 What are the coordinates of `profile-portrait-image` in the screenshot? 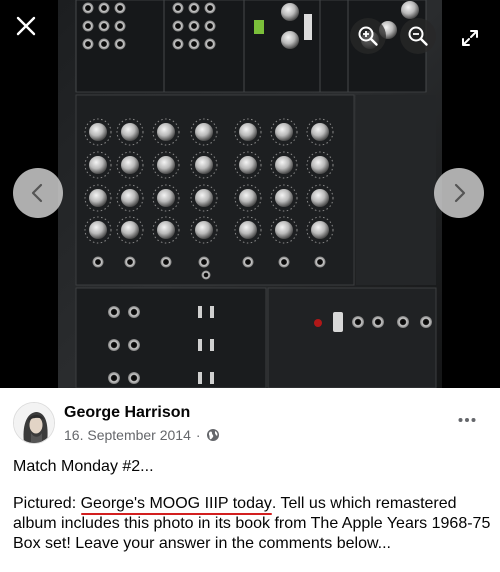 It's located at (34, 423).